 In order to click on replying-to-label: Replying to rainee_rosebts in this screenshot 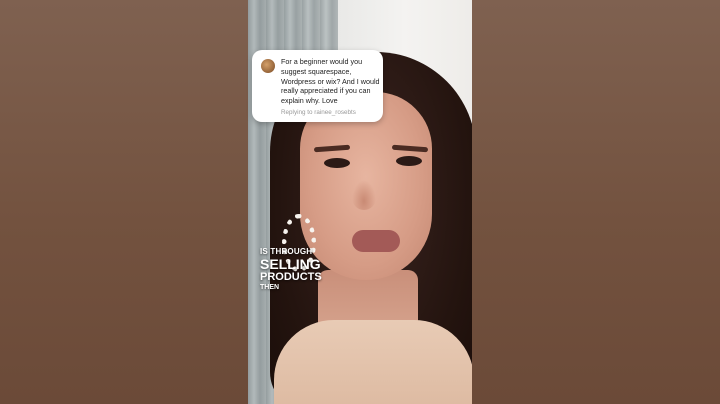, I will do `click(318, 112)`.